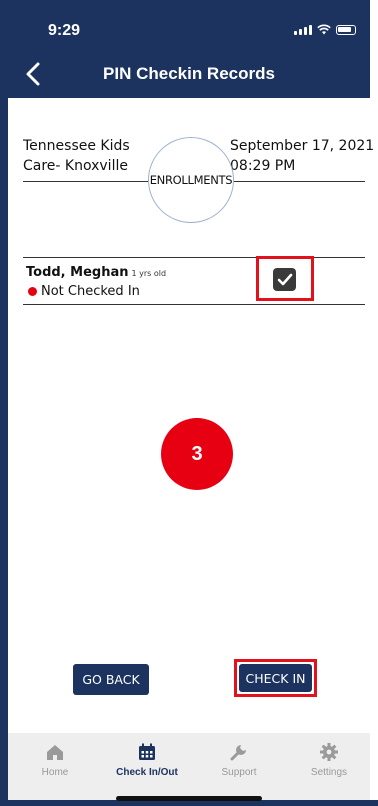  Describe the element at coordinates (275, 678) in the screenshot. I see `check-in-button: CHECK IN` at that location.